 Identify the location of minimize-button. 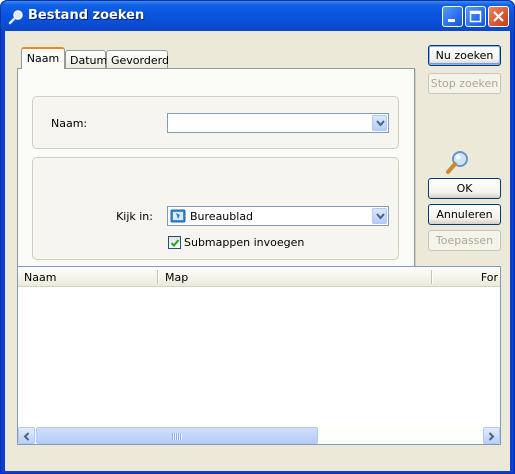
(452, 16).